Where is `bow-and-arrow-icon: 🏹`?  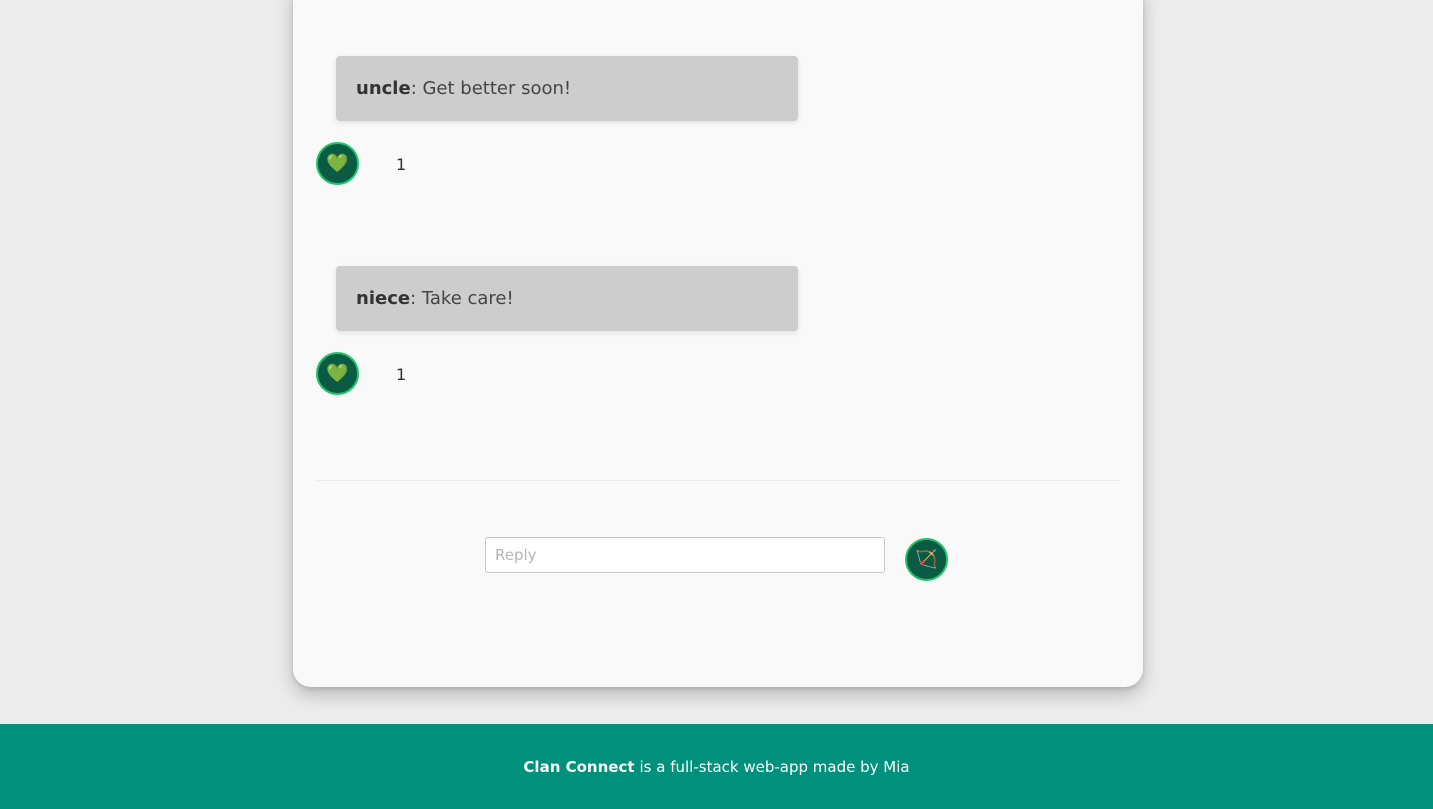
bow-and-arrow-icon: 🏹 is located at coordinates (926, 559).